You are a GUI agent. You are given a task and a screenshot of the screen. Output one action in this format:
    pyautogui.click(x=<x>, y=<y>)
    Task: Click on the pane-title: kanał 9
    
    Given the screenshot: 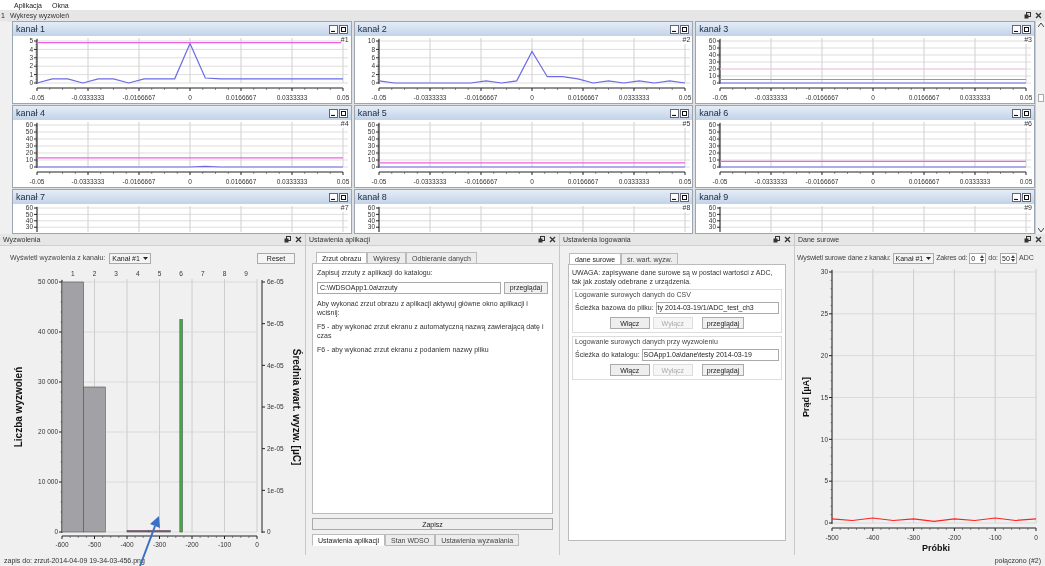 What is the action you would take?
    pyautogui.click(x=714, y=197)
    